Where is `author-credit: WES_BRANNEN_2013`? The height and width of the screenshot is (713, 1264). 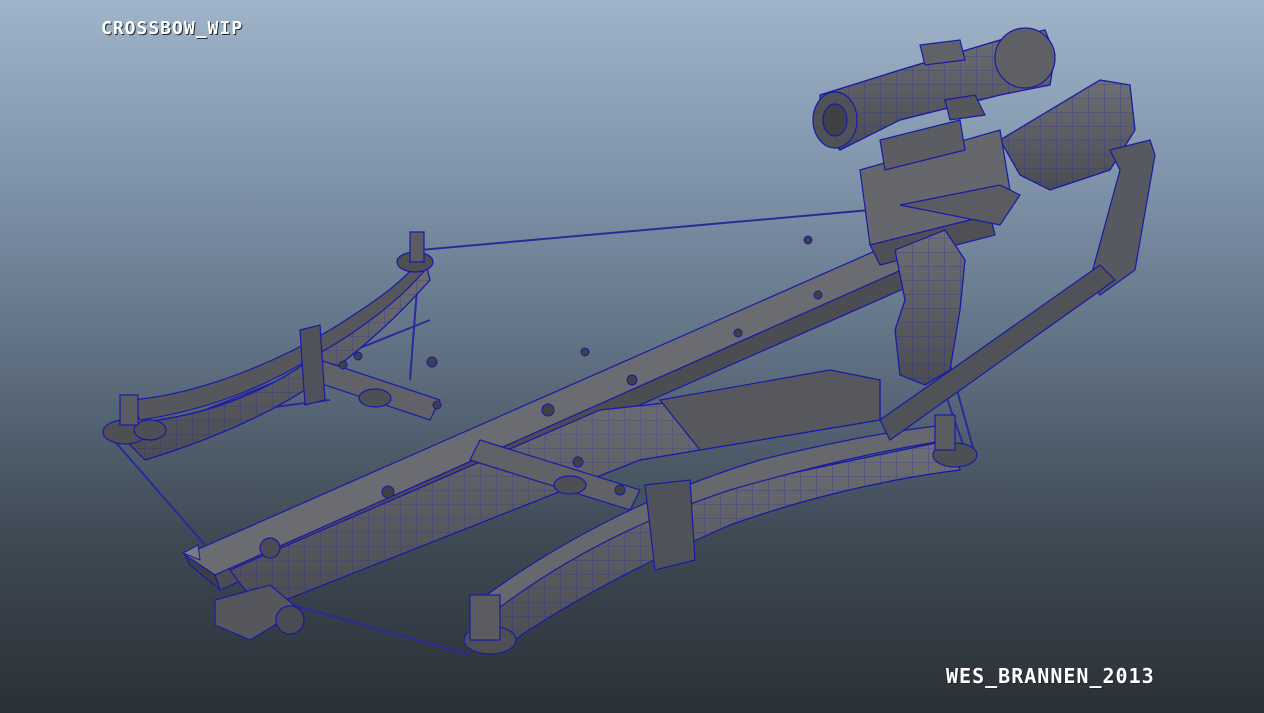
author-credit: WES_BRANNEN_2013 is located at coordinates (1050, 676).